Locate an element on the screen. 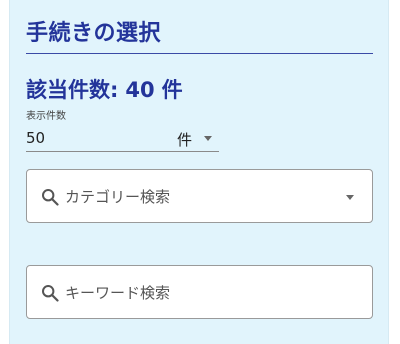 The width and height of the screenshot is (400, 344). category-search-placeholder: カテゴリー検索 is located at coordinates (118, 197).